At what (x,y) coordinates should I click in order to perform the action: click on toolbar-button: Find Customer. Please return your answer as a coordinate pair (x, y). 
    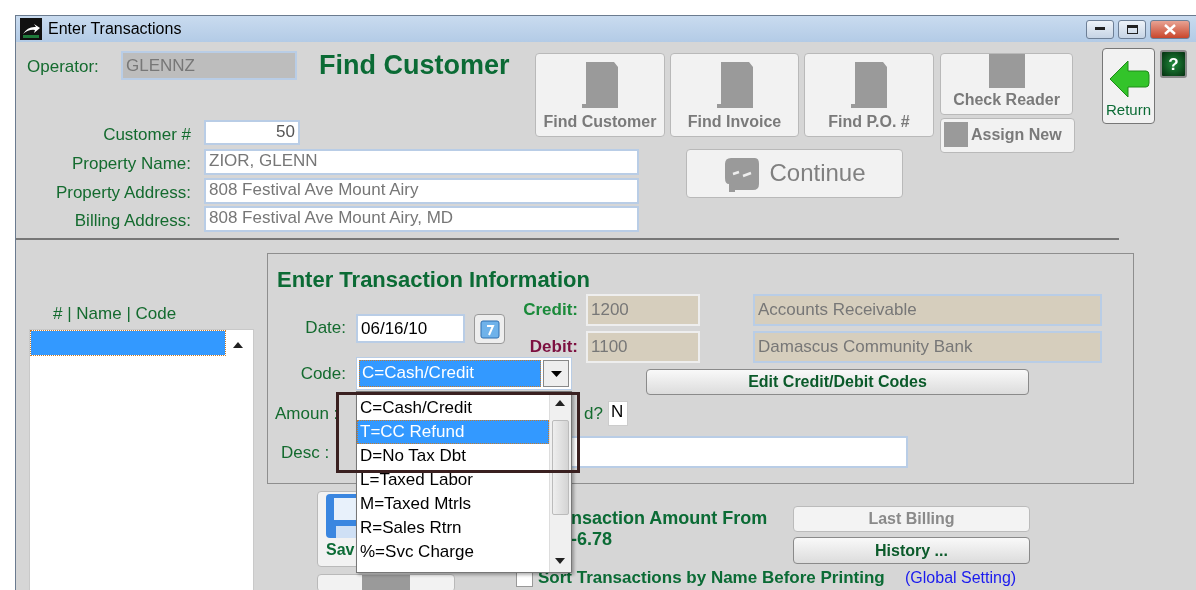
    Looking at the image, I should click on (600, 95).